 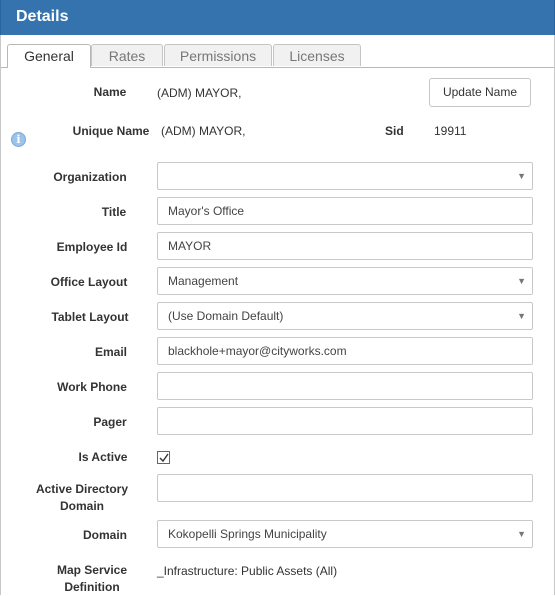 What do you see at coordinates (394, 131) in the screenshot?
I see `sid-label: Sid` at bounding box center [394, 131].